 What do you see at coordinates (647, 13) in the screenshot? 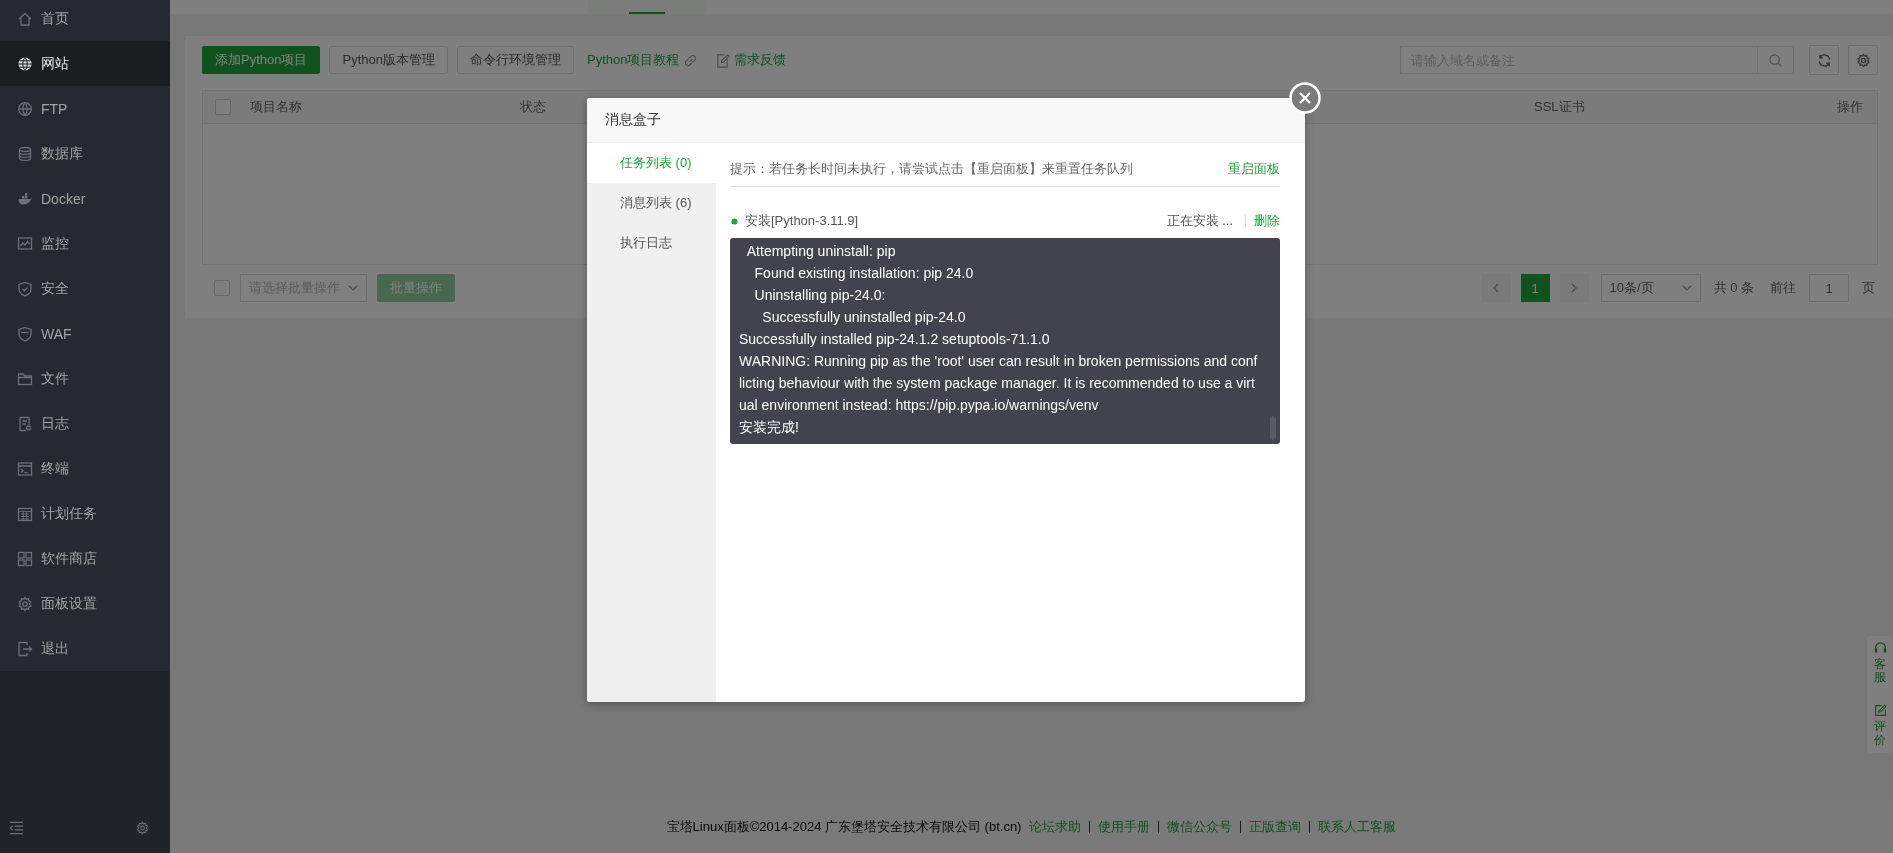
I see `tab-underline` at bounding box center [647, 13].